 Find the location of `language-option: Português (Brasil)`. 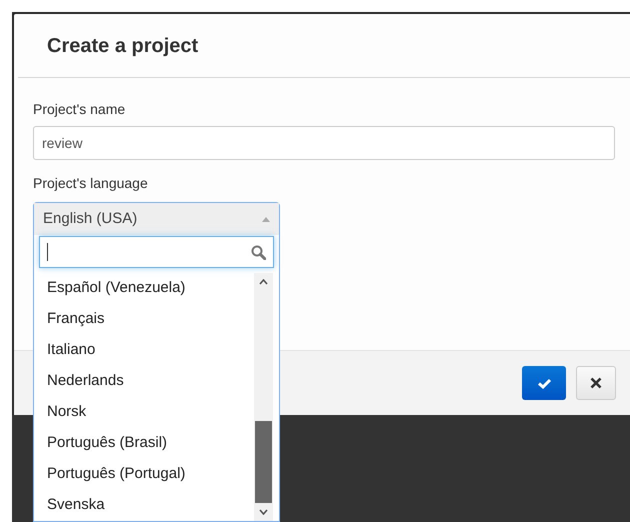

language-option: Português (Brasil) is located at coordinates (144, 443).